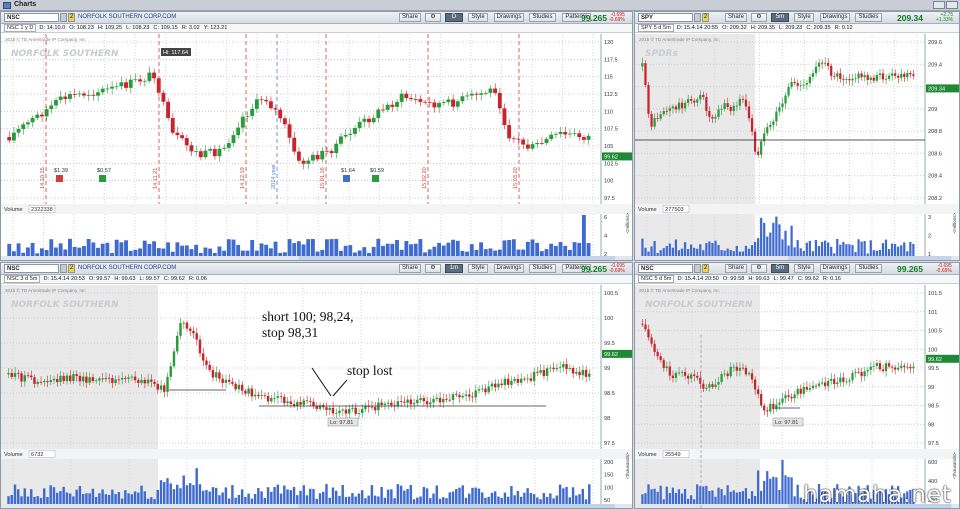  What do you see at coordinates (935, 154) in the screenshot?
I see `price-axis-tick: 208.6` at bounding box center [935, 154].